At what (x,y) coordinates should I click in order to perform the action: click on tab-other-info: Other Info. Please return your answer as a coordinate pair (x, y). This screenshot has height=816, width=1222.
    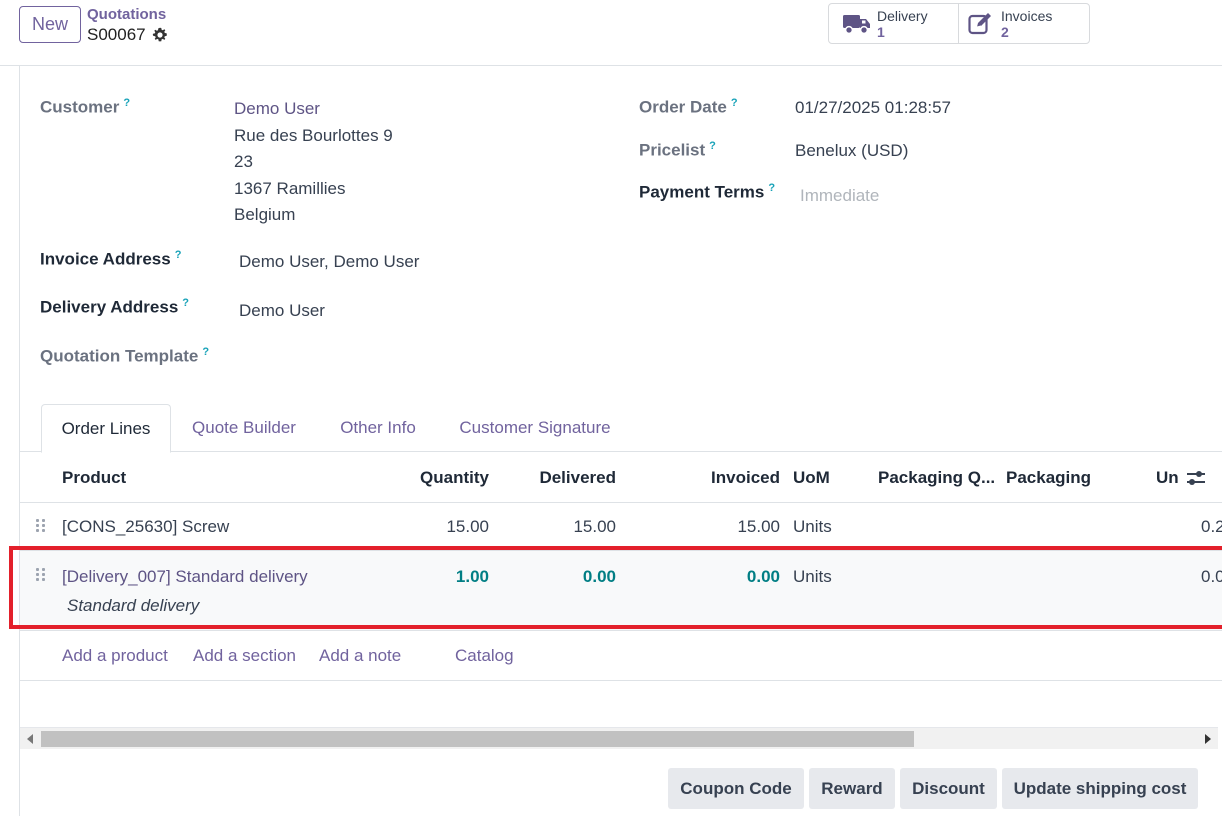
    Looking at the image, I should click on (378, 428).